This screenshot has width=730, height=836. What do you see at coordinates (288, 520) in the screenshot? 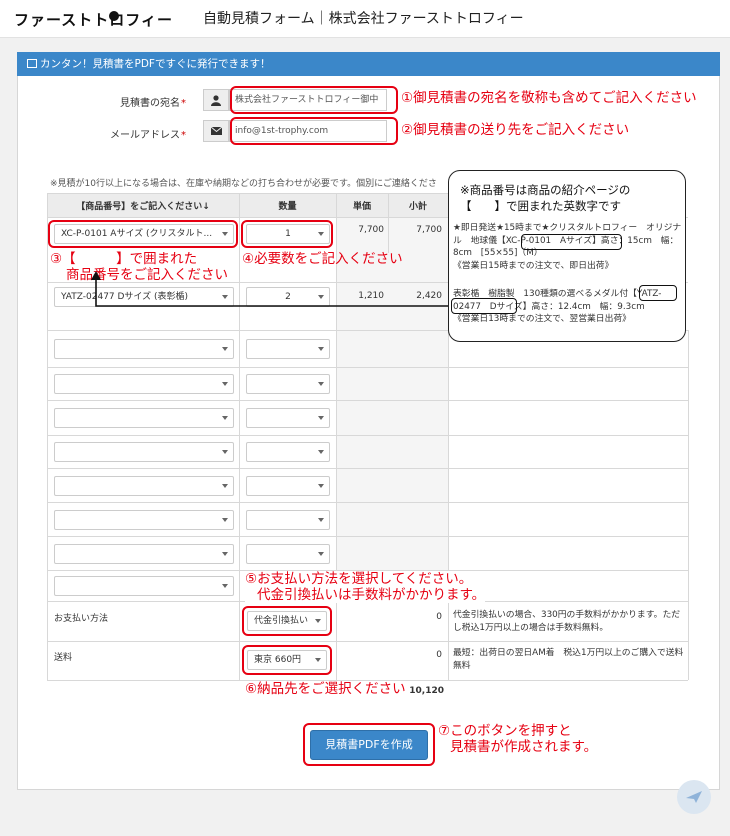
I see `qty-select-row8` at bounding box center [288, 520].